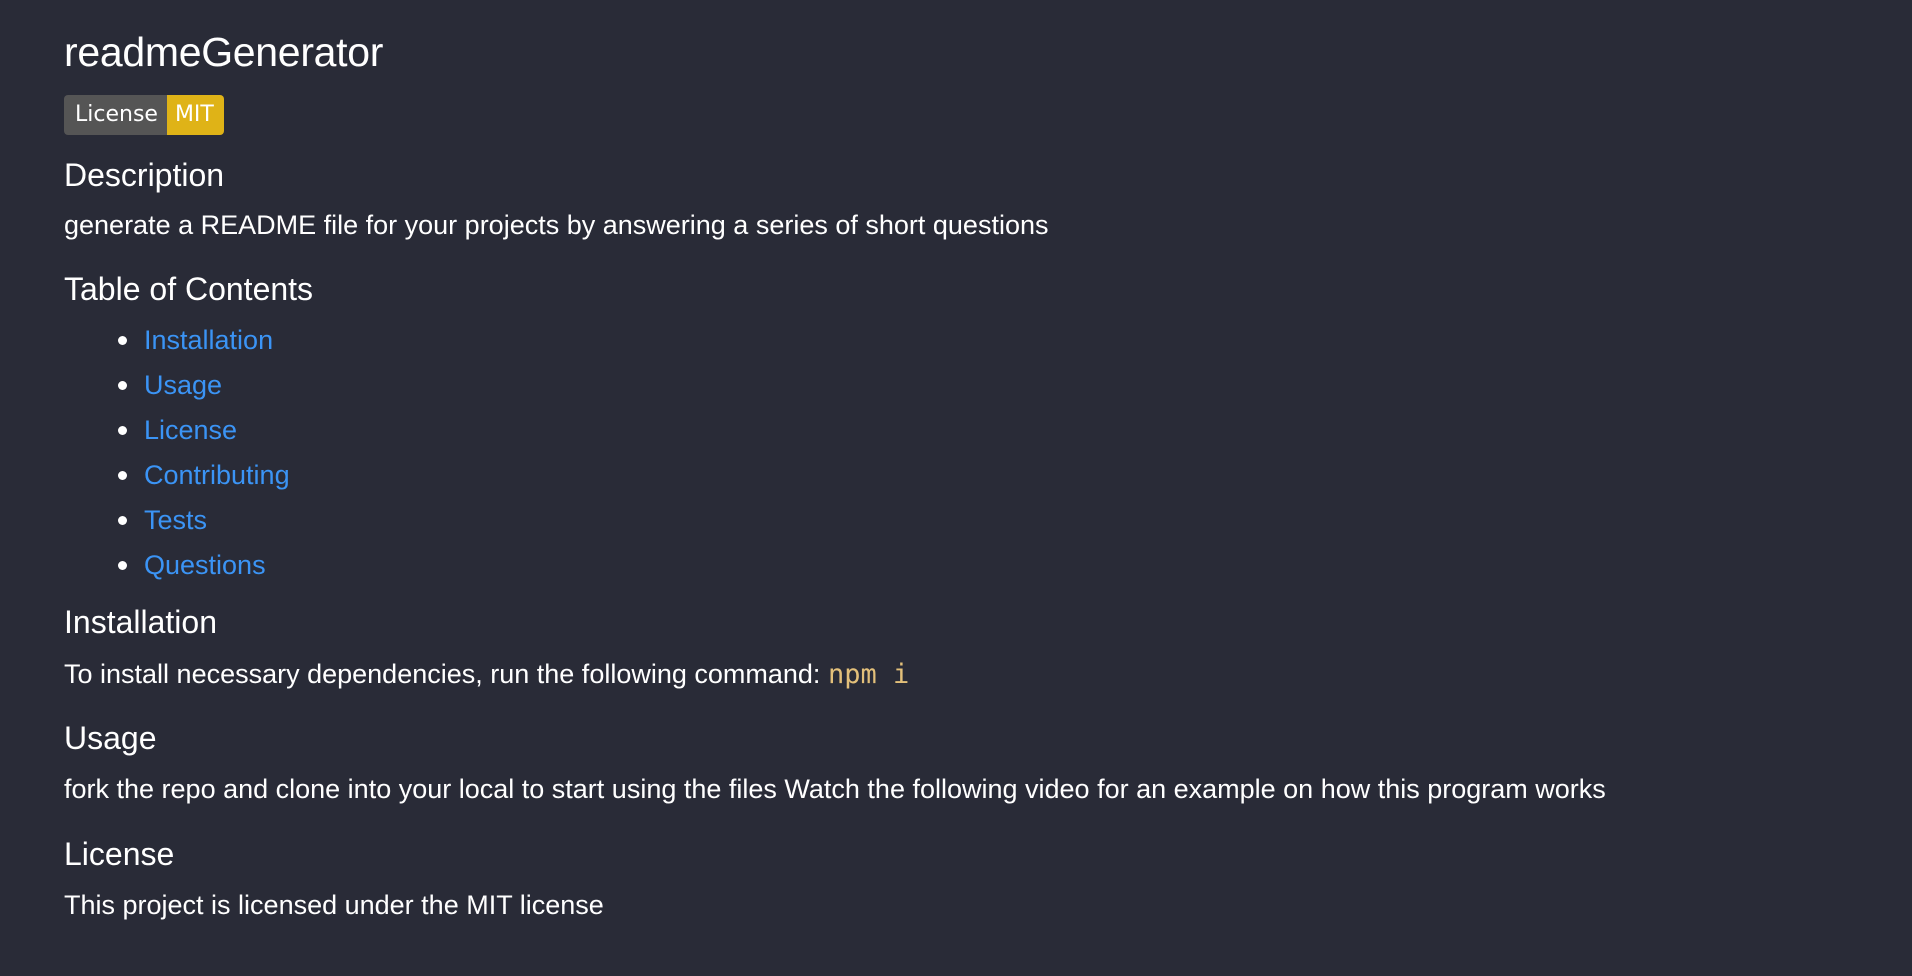 The height and width of the screenshot is (976, 1912). Describe the element at coordinates (183, 385) in the screenshot. I see `toc-link-usage: Usage` at that location.